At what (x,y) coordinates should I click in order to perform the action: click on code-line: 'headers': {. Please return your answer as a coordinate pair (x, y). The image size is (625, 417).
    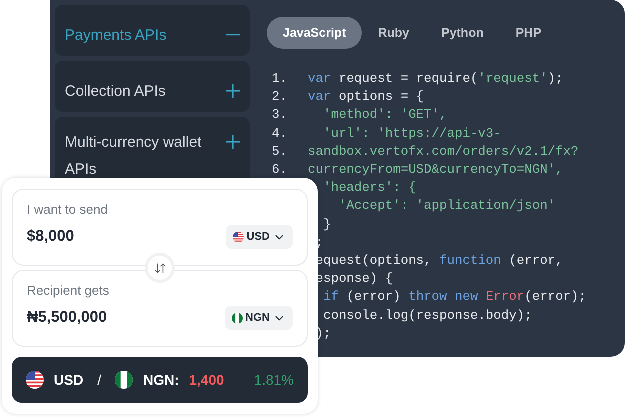
    Looking at the image, I should click on (369, 188).